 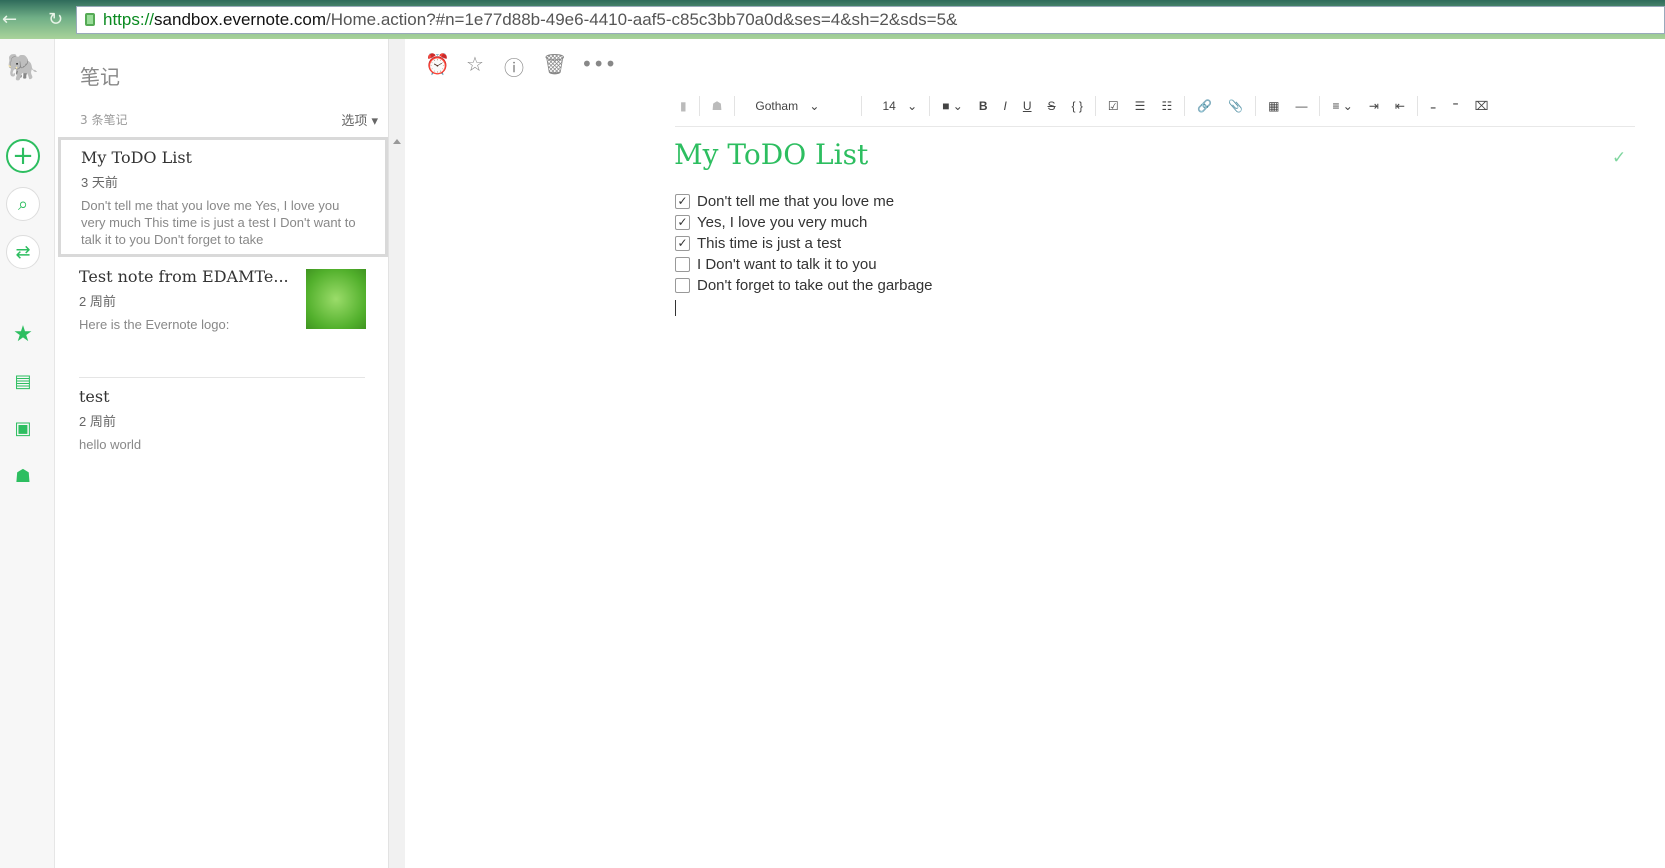 What do you see at coordinates (1077, 106) in the screenshot?
I see `code-button: { }` at bounding box center [1077, 106].